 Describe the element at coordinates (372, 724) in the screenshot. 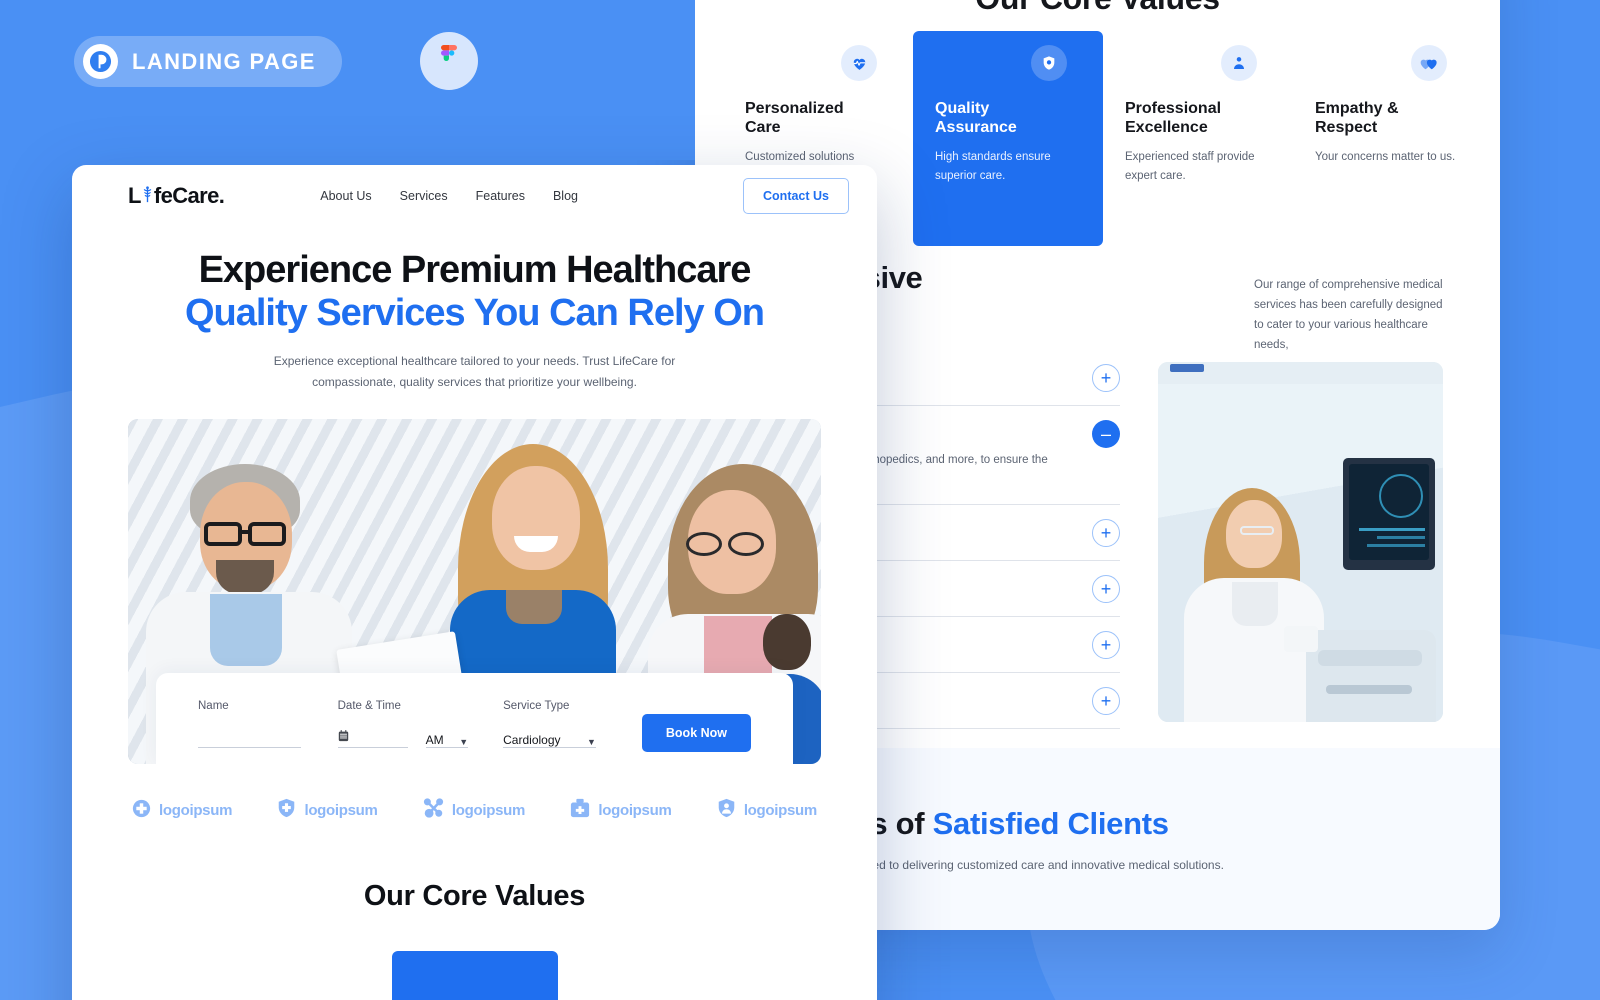

I see `date-time-field: Date & Time` at that location.